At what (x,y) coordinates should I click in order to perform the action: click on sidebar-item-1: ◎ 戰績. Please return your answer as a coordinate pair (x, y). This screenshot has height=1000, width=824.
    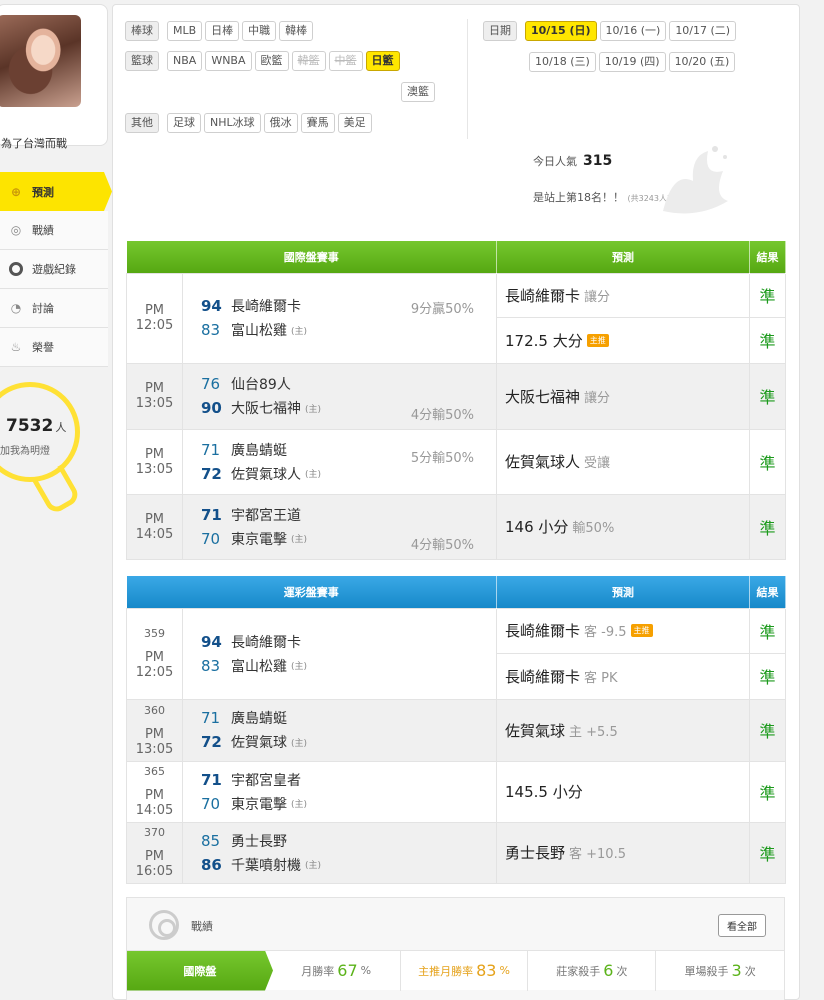
    Looking at the image, I should click on (54, 230).